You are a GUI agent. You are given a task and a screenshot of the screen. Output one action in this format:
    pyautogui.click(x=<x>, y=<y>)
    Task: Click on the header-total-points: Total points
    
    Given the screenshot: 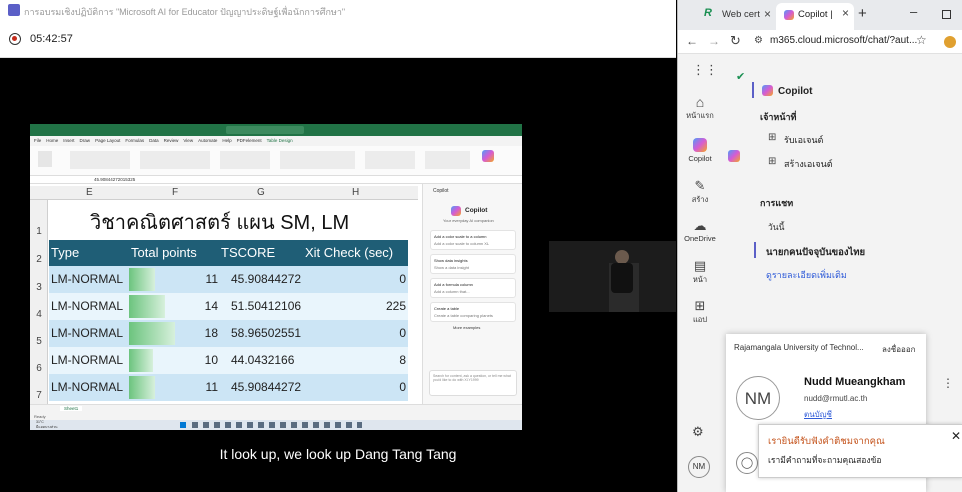 What is the action you would take?
    pyautogui.click(x=164, y=252)
    